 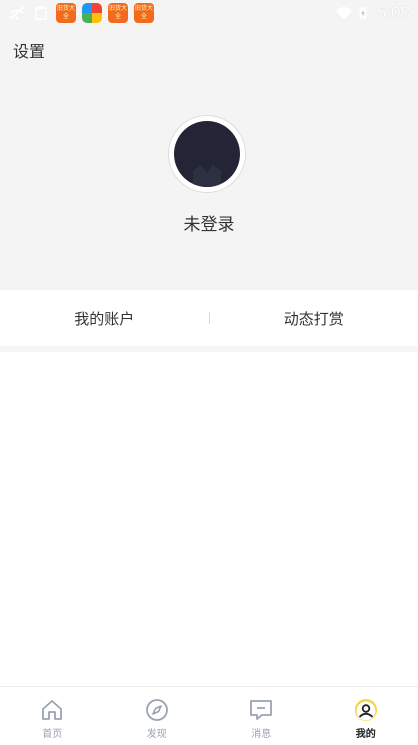 I want to click on account-action-row: 我的账户 动态打赏, so click(x=209, y=318).